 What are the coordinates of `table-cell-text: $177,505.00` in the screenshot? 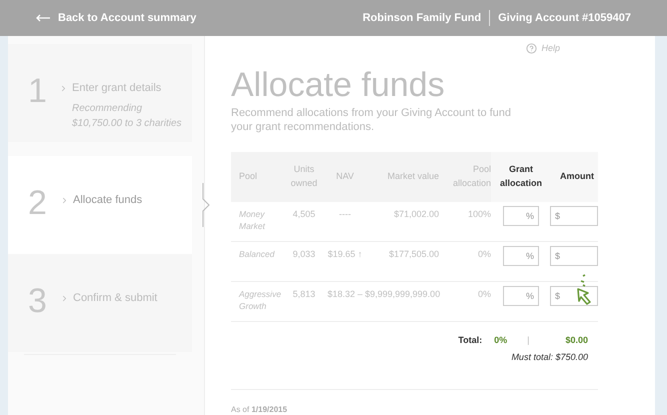 It's located at (413, 254).